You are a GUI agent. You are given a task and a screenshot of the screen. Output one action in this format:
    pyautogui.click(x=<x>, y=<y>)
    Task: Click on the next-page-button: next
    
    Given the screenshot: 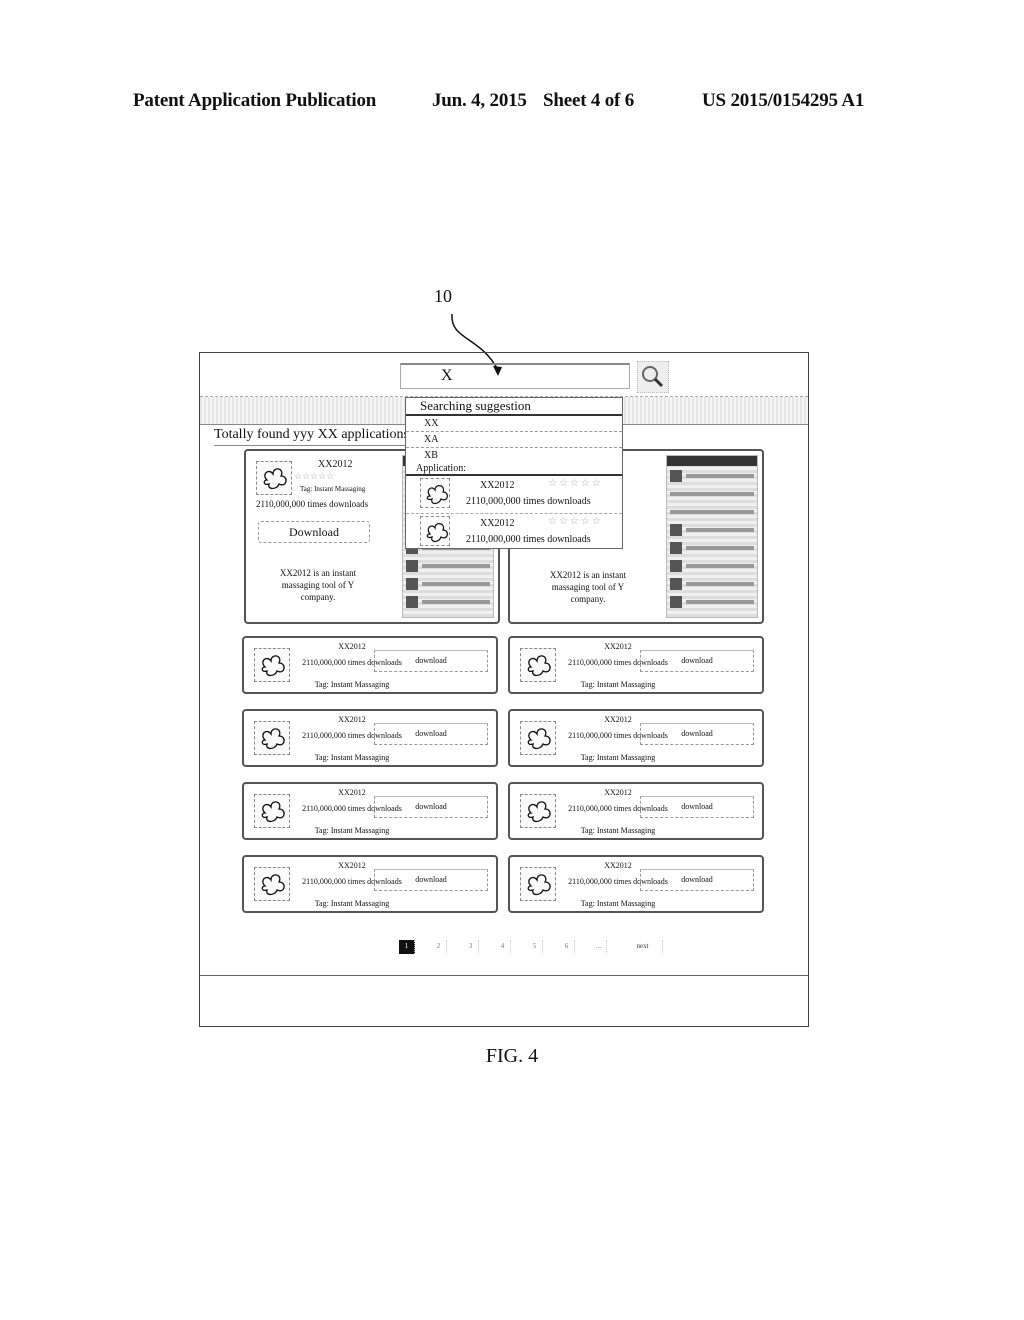 What is the action you would take?
    pyautogui.click(x=643, y=947)
    